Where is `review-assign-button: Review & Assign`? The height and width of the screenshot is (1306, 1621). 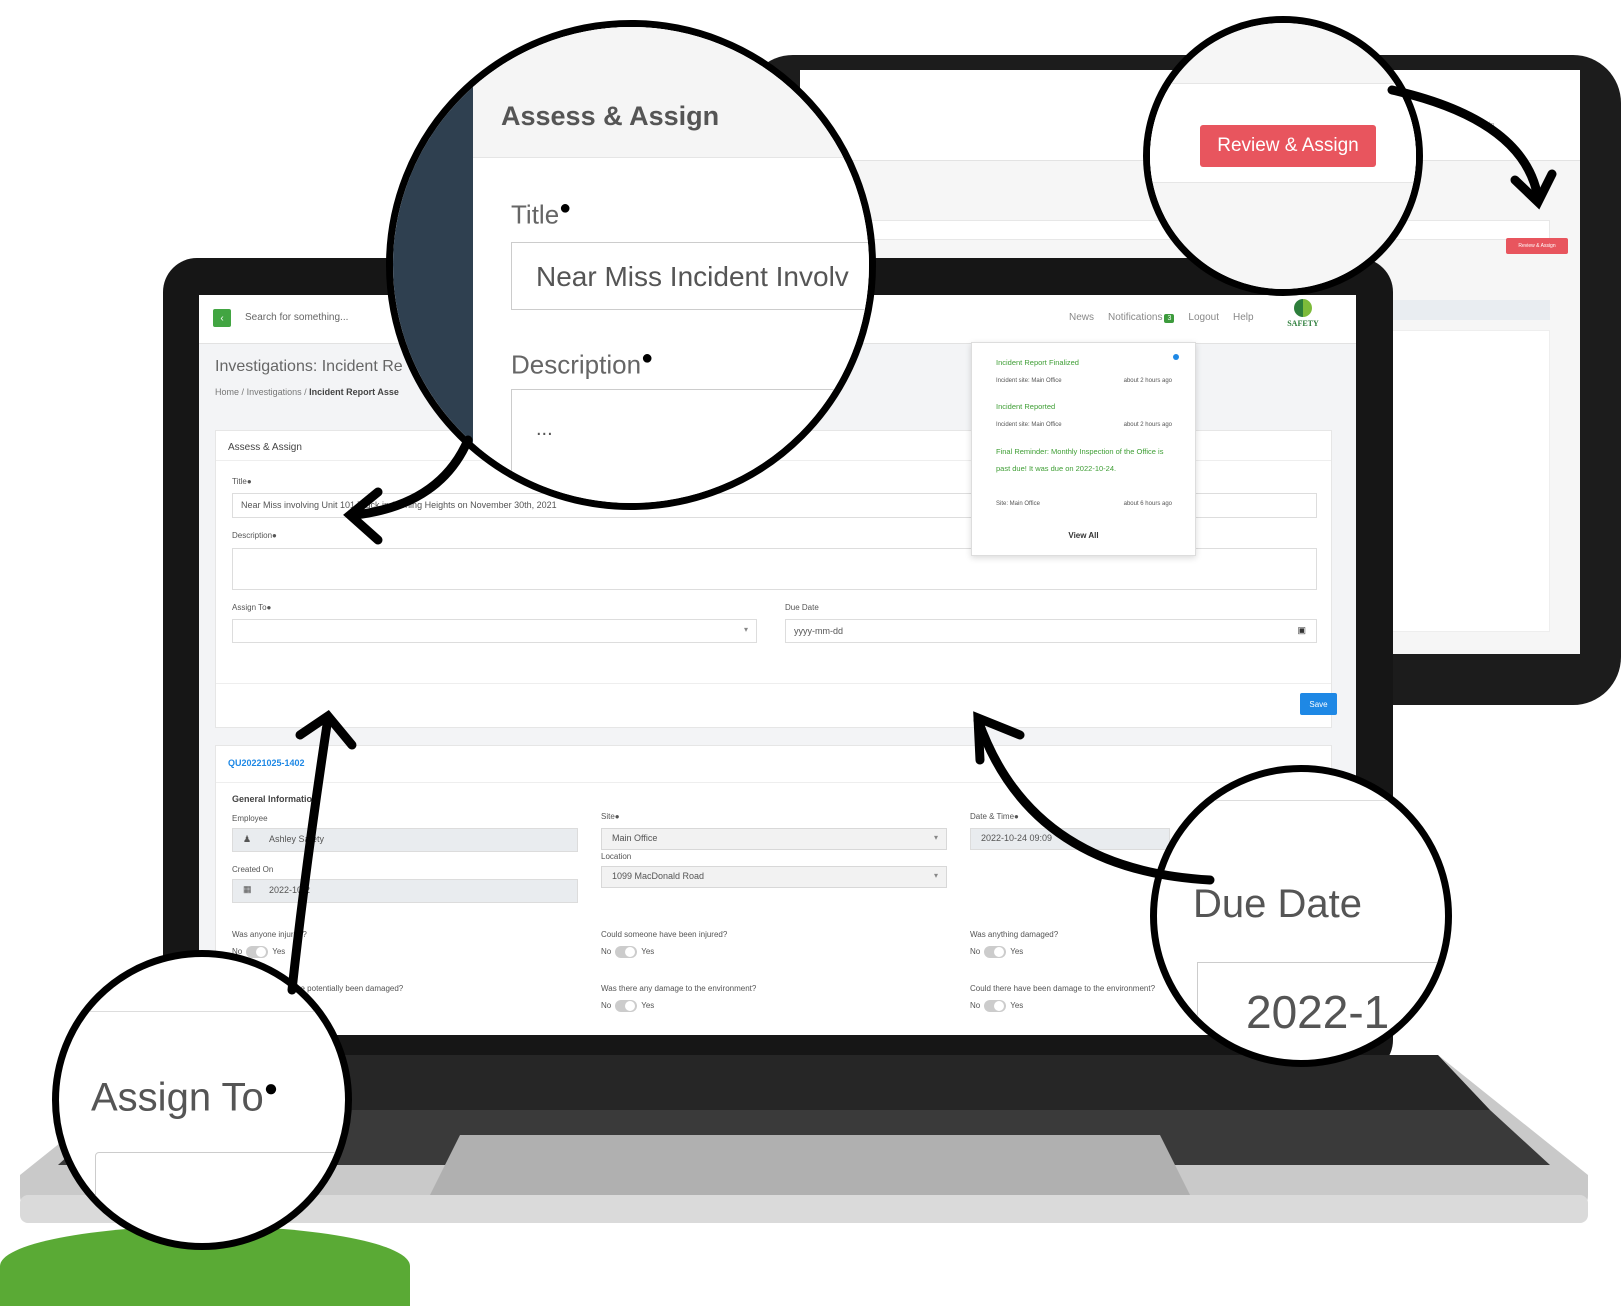 review-assign-button: Review & Assign is located at coordinates (1288, 146).